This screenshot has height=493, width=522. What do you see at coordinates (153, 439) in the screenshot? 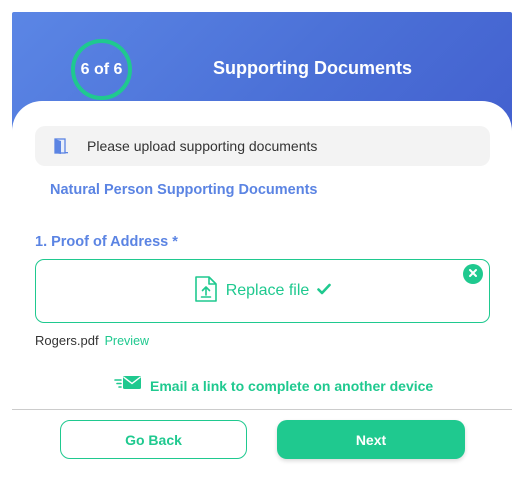
I see `go-back-button: Go Back` at bounding box center [153, 439].